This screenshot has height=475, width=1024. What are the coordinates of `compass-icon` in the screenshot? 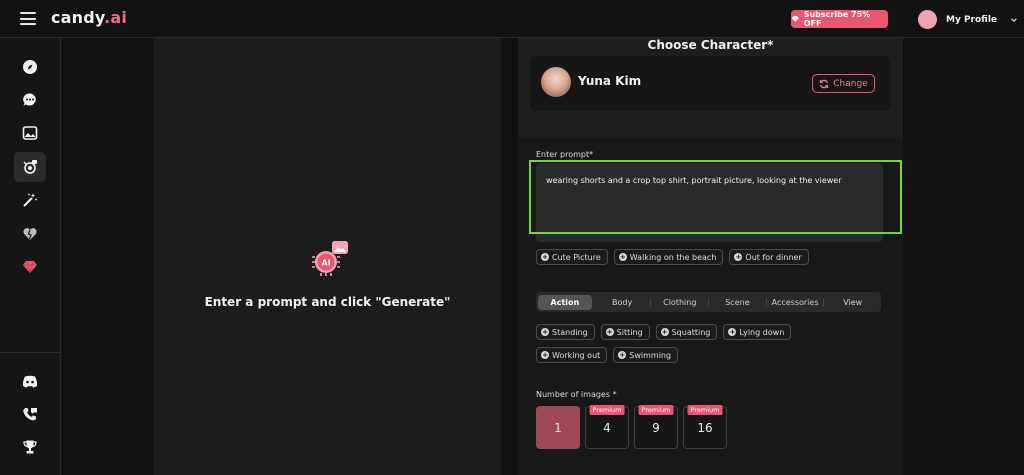 It's located at (30, 67).